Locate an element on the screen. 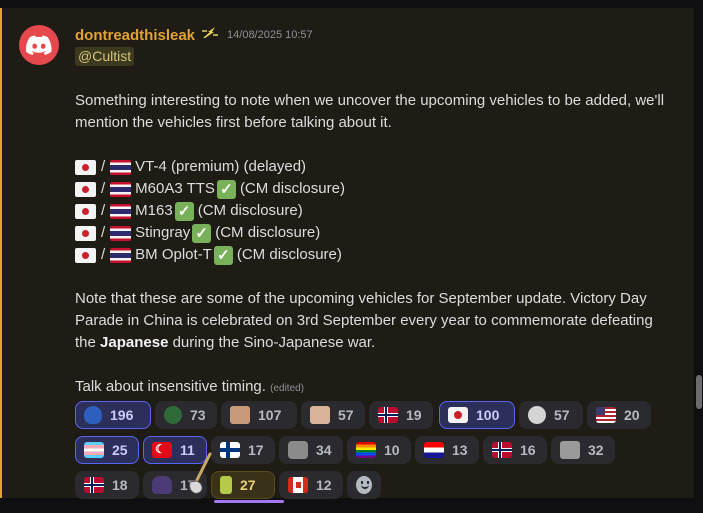 The image size is (703, 513). witch-emoji-icon is located at coordinates (162, 485).